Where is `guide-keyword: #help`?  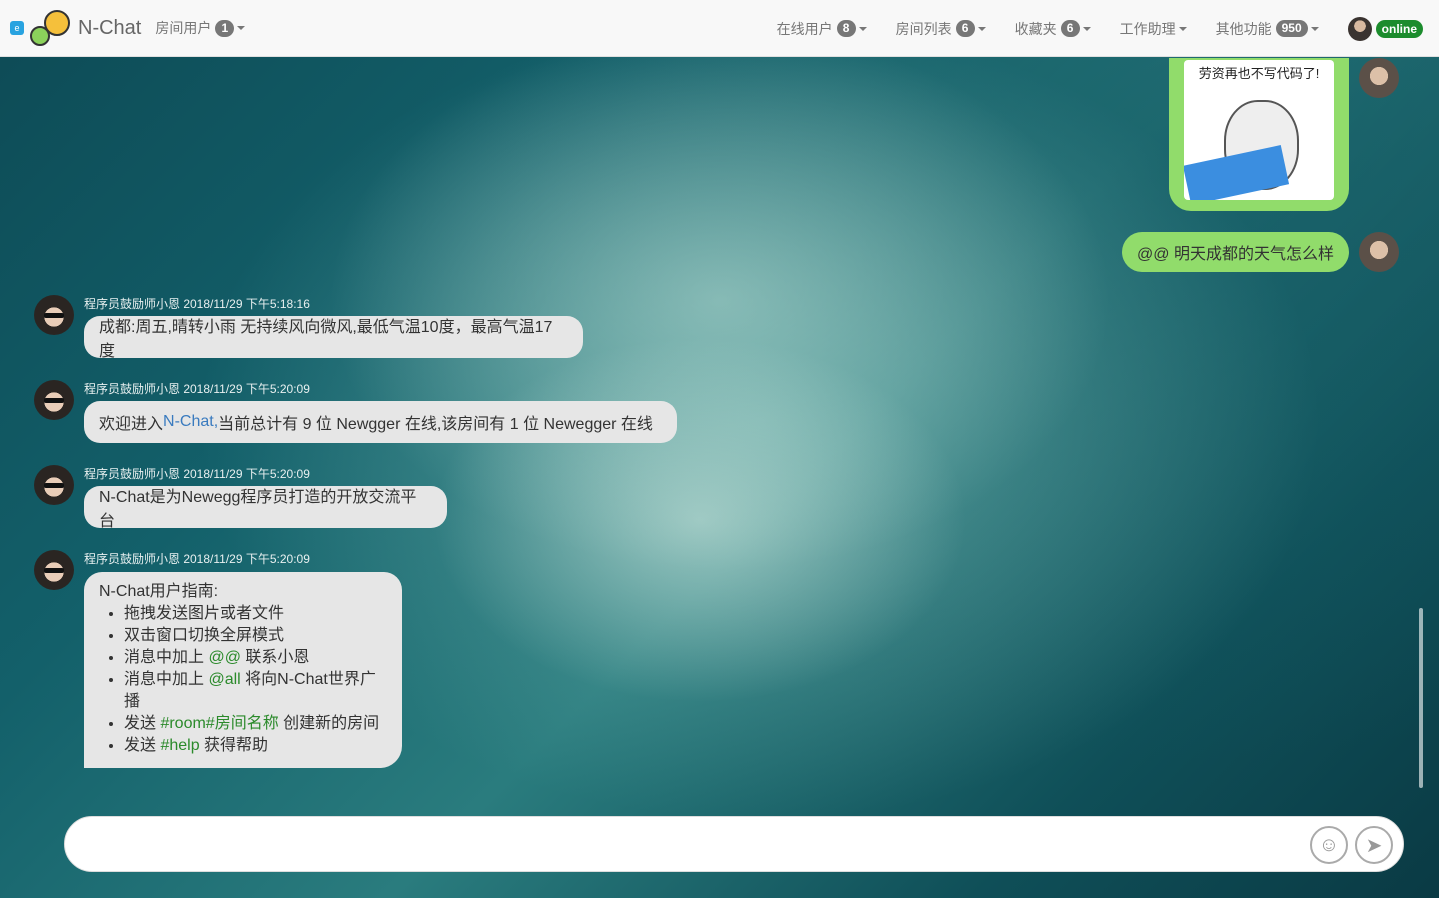 guide-keyword: #help is located at coordinates (180, 745).